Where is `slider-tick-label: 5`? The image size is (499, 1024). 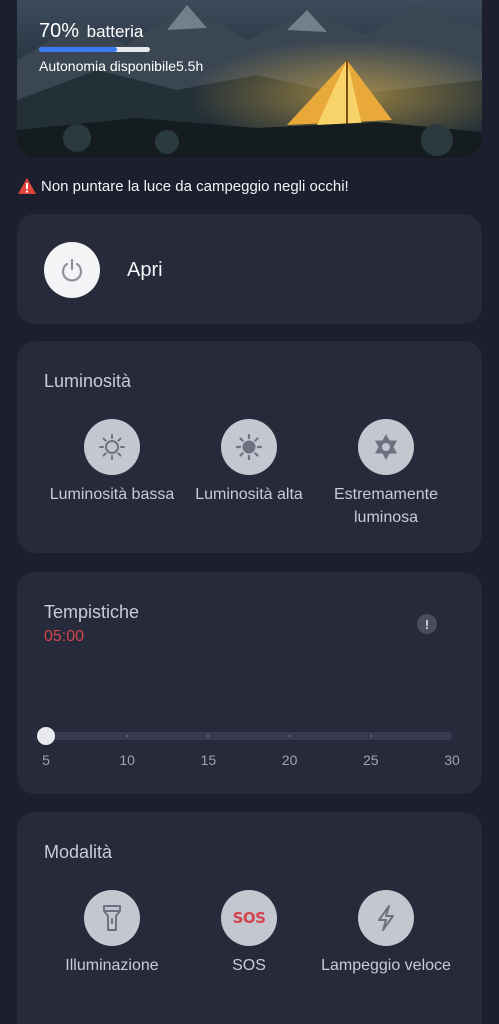
slider-tick-label: 5 is located at coordinates (46, 760).